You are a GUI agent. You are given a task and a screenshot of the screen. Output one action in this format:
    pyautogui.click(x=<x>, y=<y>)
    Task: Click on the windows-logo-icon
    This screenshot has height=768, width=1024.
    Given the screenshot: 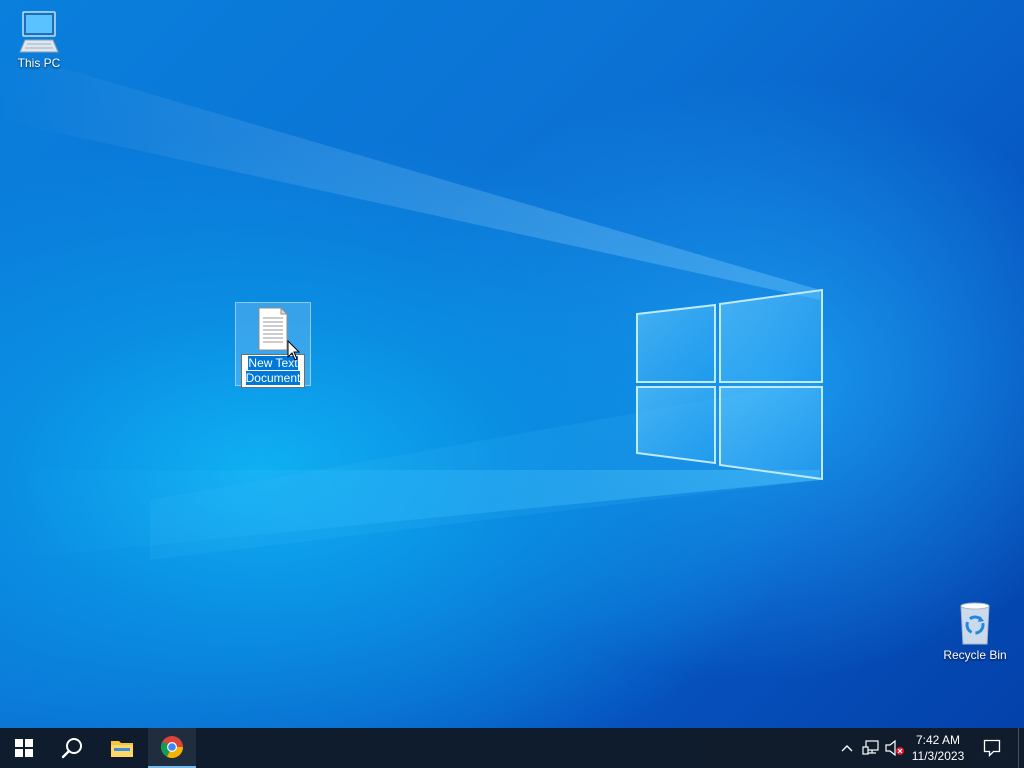 What is the action you would take?
    pyautogui.click(x=24, y=748)
    